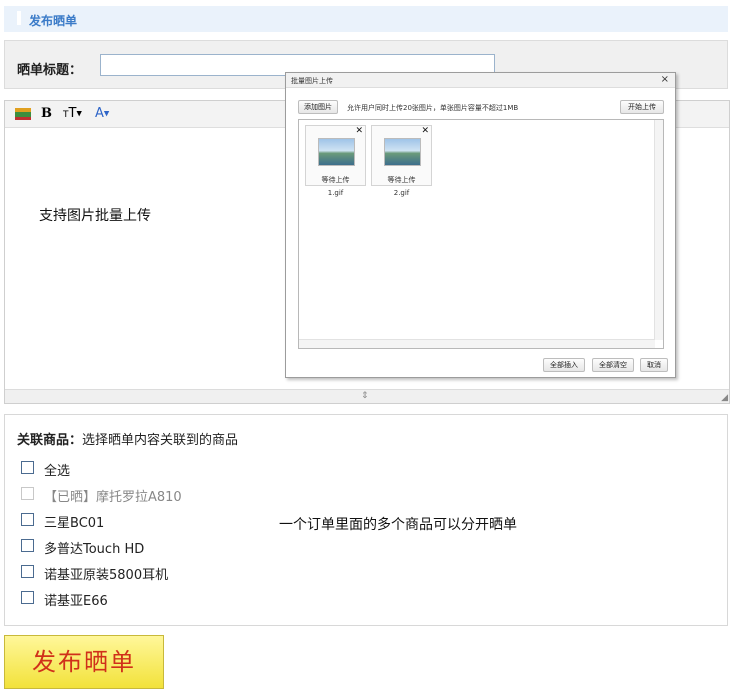  What do you see at coordinates (57, 471) in the screenshot?
I see `goods-item-label: 全选` at bounding box center [57, 471].